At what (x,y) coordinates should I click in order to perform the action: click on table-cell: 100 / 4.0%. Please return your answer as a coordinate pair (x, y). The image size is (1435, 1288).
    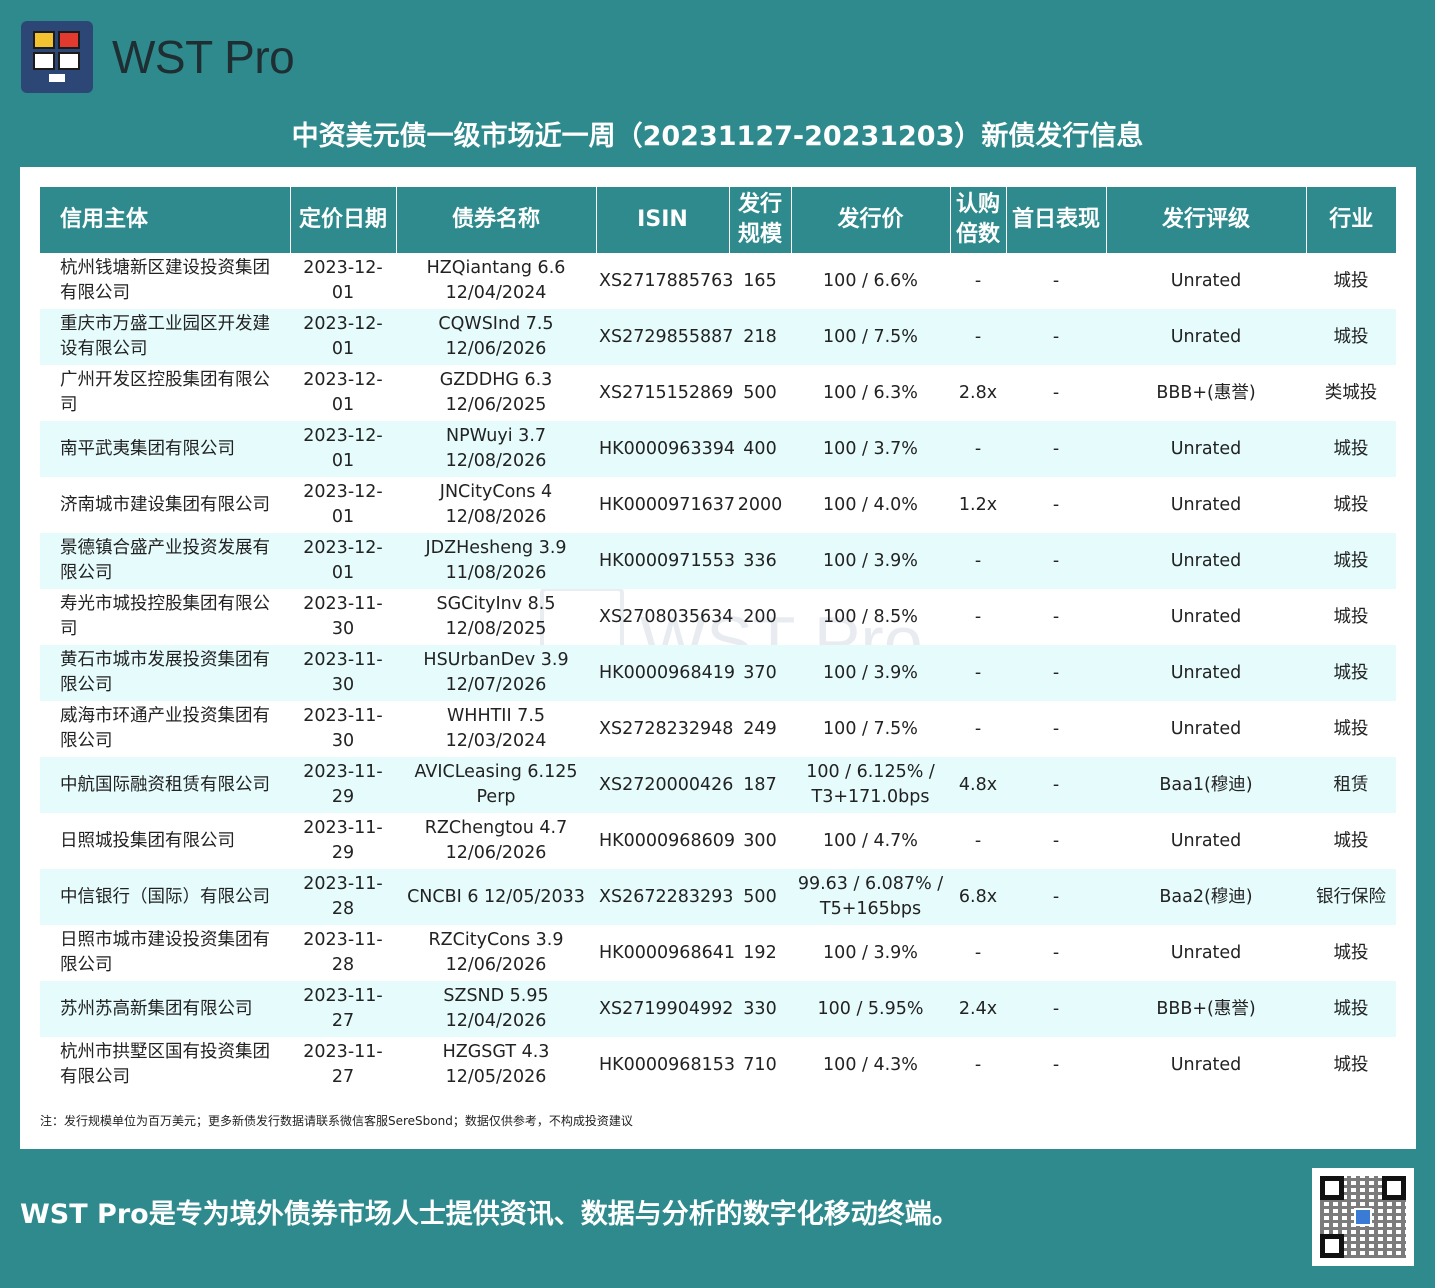
    Looking at the image, I should click on (870, 504).